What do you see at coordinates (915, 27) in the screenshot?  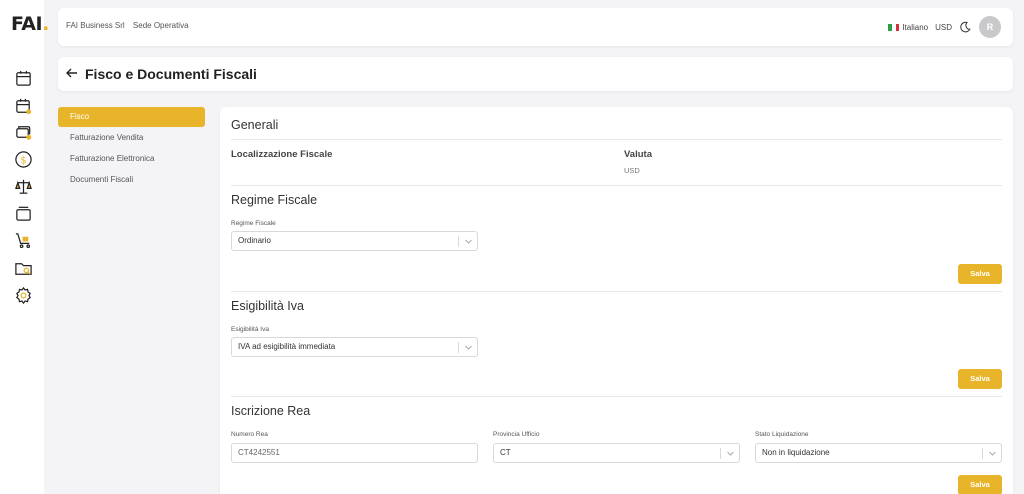 I see `language-selector: Italiano` at bounding box center [915, 27].